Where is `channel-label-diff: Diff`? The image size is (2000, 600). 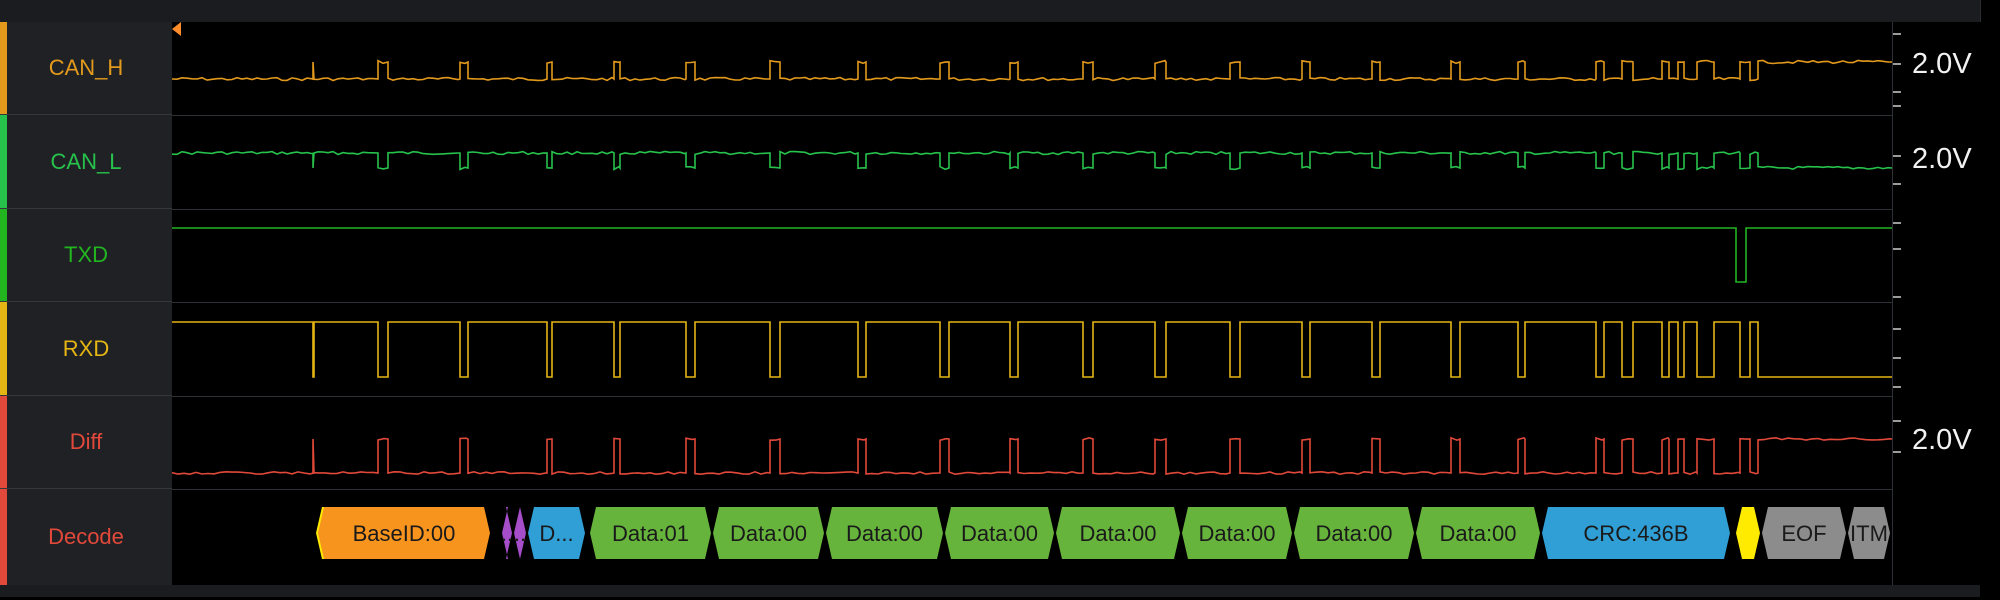
channel-label-diff: Diff is located at coordinates (86, 442).